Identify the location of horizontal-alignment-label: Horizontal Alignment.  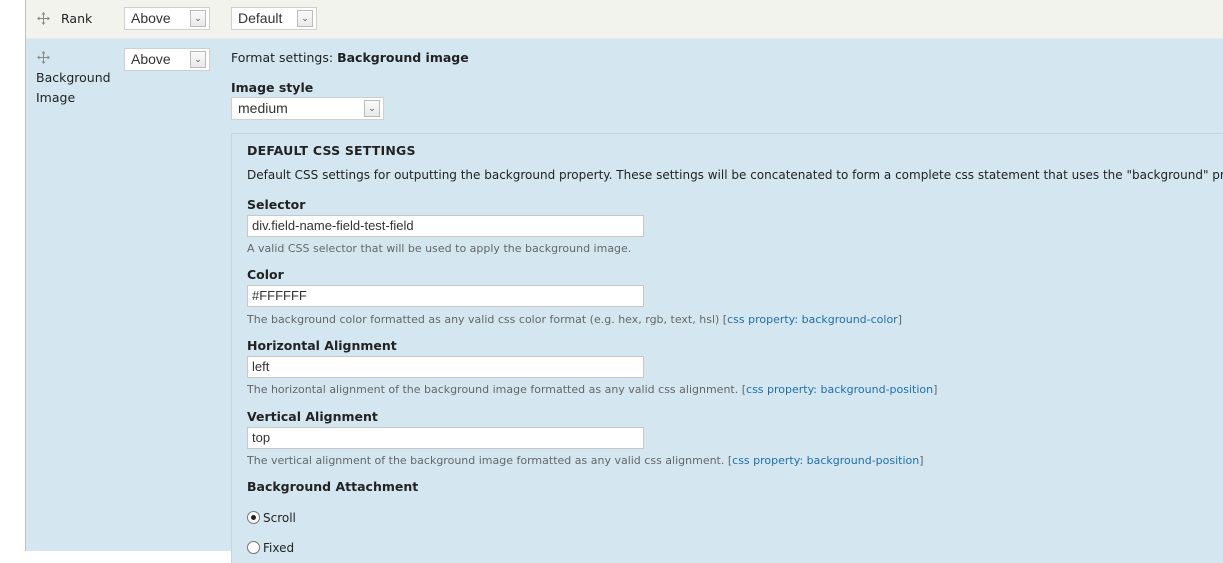
(322, 345).